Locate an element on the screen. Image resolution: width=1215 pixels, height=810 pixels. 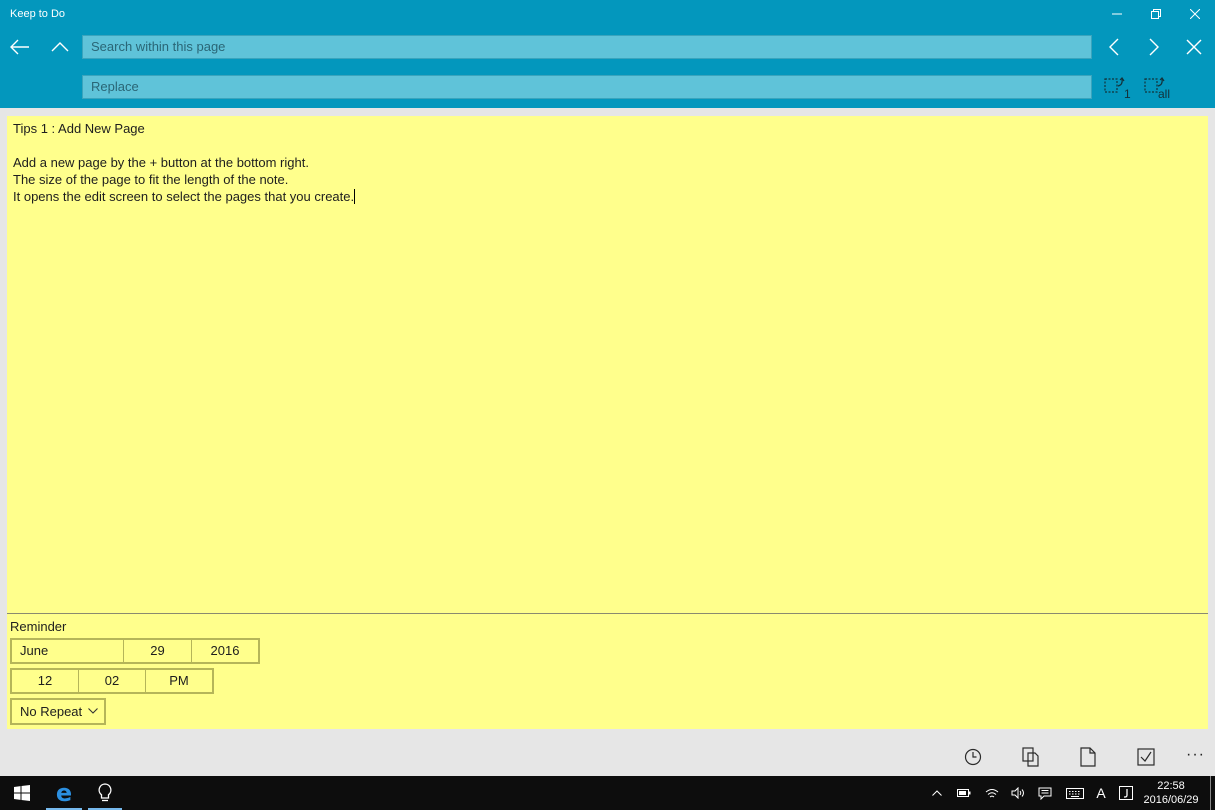
replace-input-box is located at coordinates (587, 87).